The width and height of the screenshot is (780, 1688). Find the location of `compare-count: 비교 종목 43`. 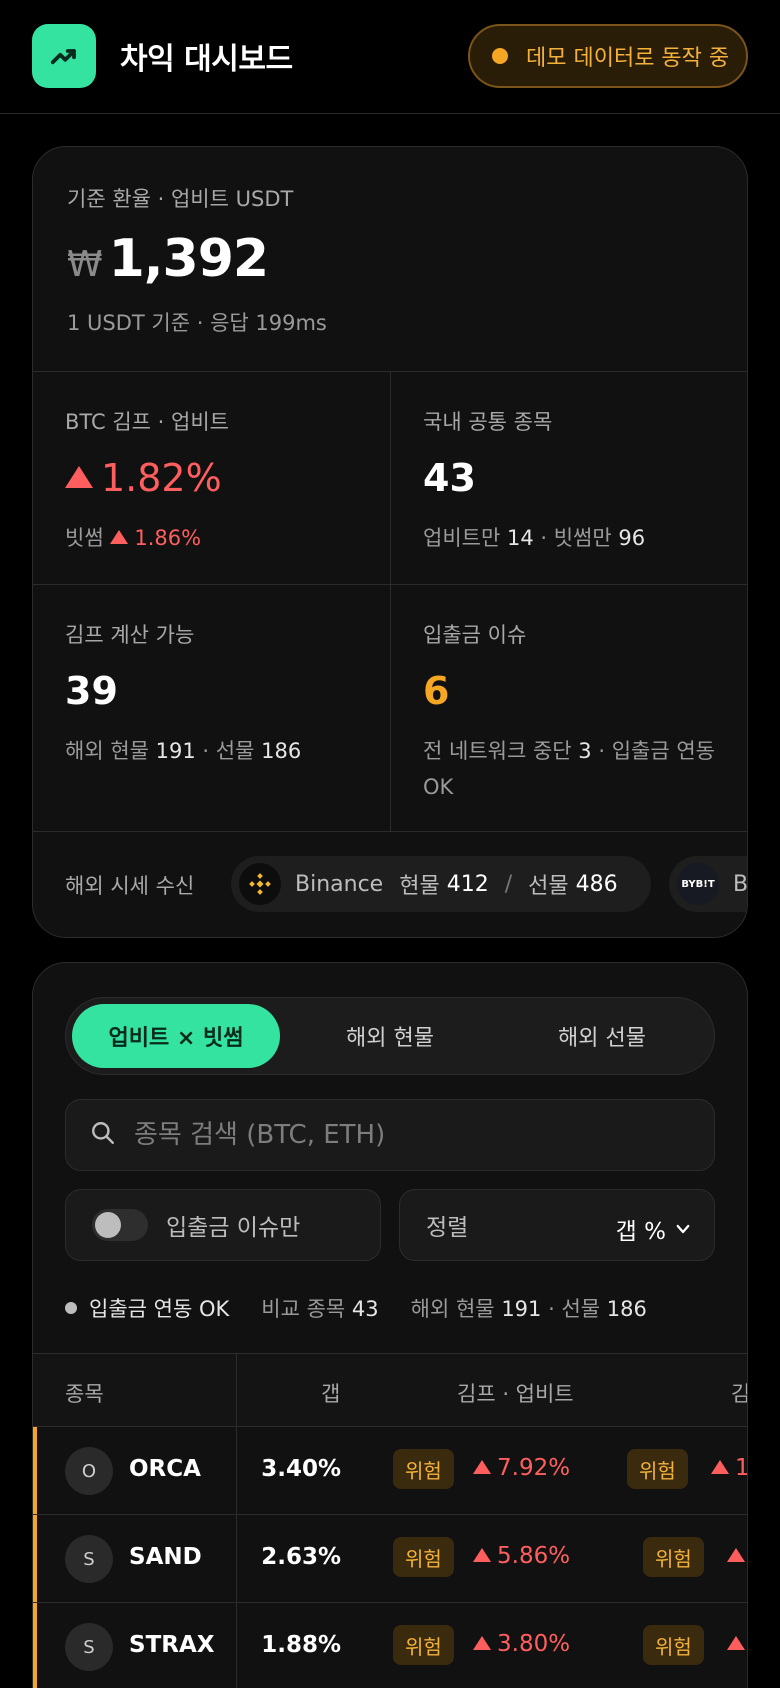

compare-count: 비교 종목 43 is located at coordinates (320, 1309).